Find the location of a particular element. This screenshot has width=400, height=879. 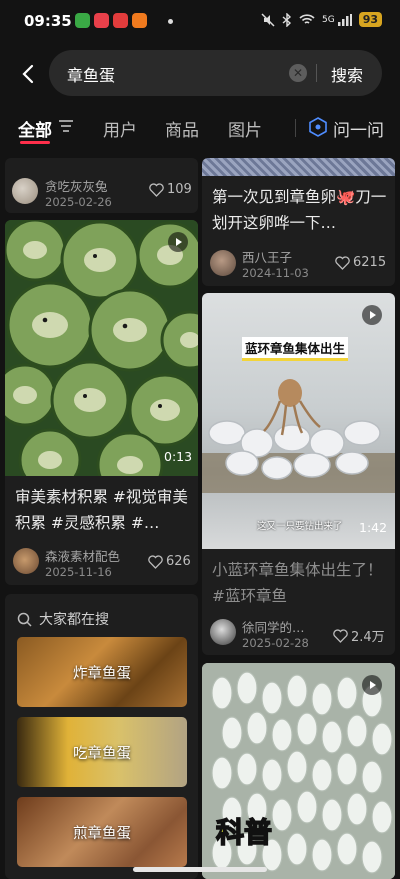

post-card: 贪吃灰灰兔 2025-02-26 109 is located at coordinates (101, 185).